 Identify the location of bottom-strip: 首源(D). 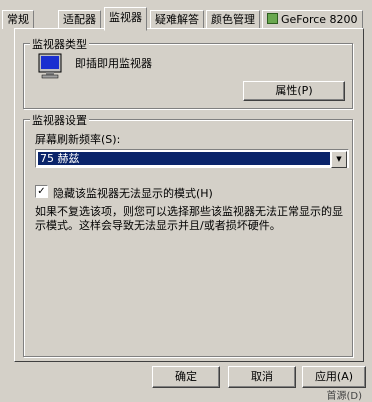
(186, 396).